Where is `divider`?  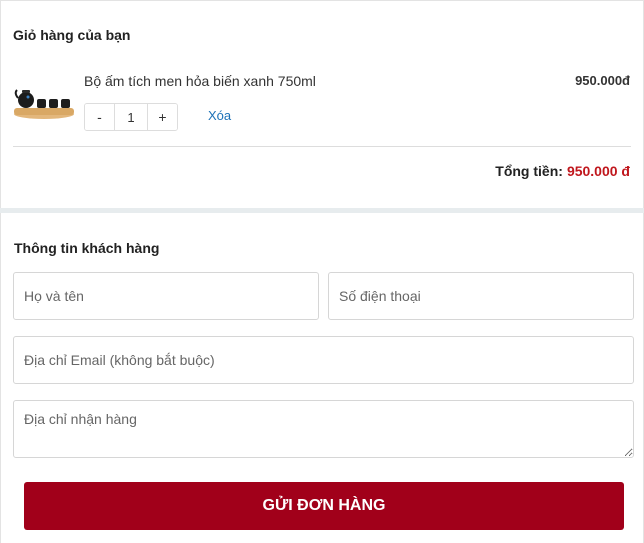
divider is located at coordinates (322, 146).